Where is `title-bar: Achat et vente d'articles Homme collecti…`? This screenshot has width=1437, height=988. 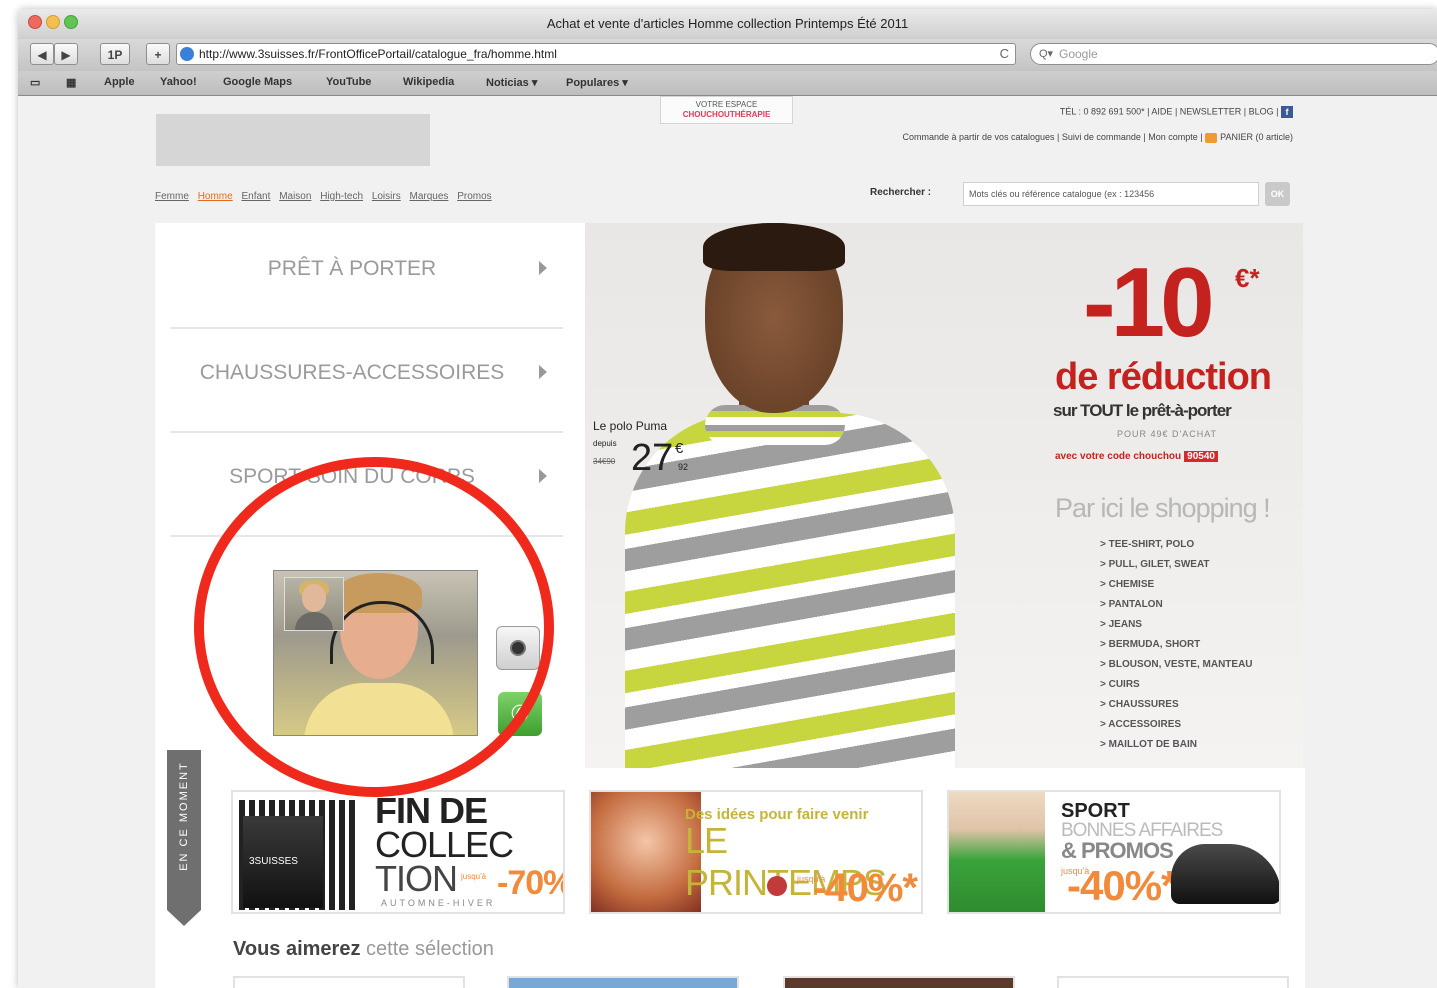
title-bar: Achat et vente d'articles Homme collecti… is located at coordinates (727, 24).